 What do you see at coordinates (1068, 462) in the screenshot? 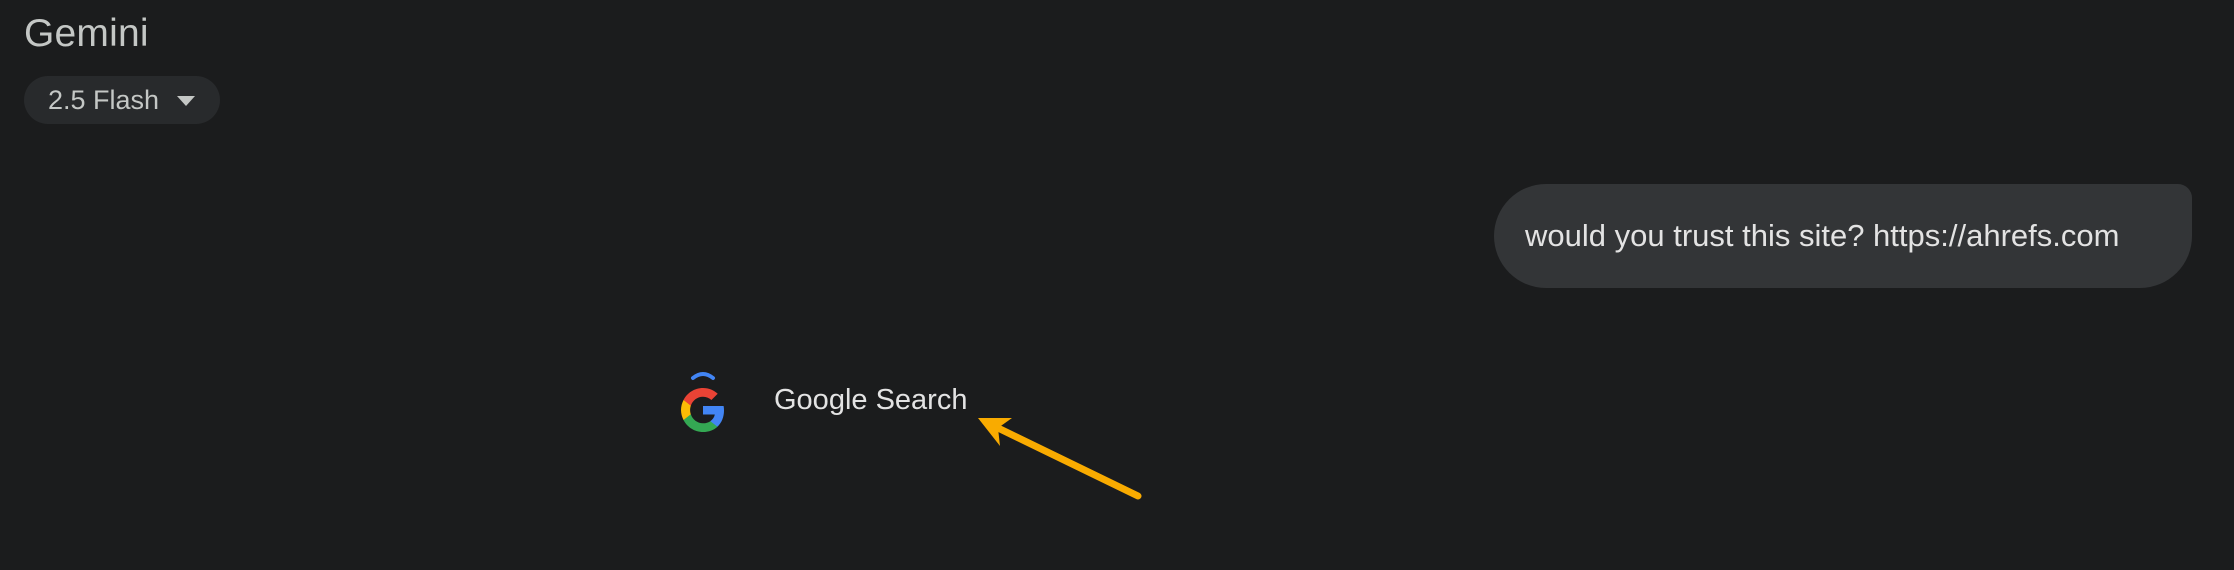
I see `arrow-shaft` at bounding box center [1068, 462].